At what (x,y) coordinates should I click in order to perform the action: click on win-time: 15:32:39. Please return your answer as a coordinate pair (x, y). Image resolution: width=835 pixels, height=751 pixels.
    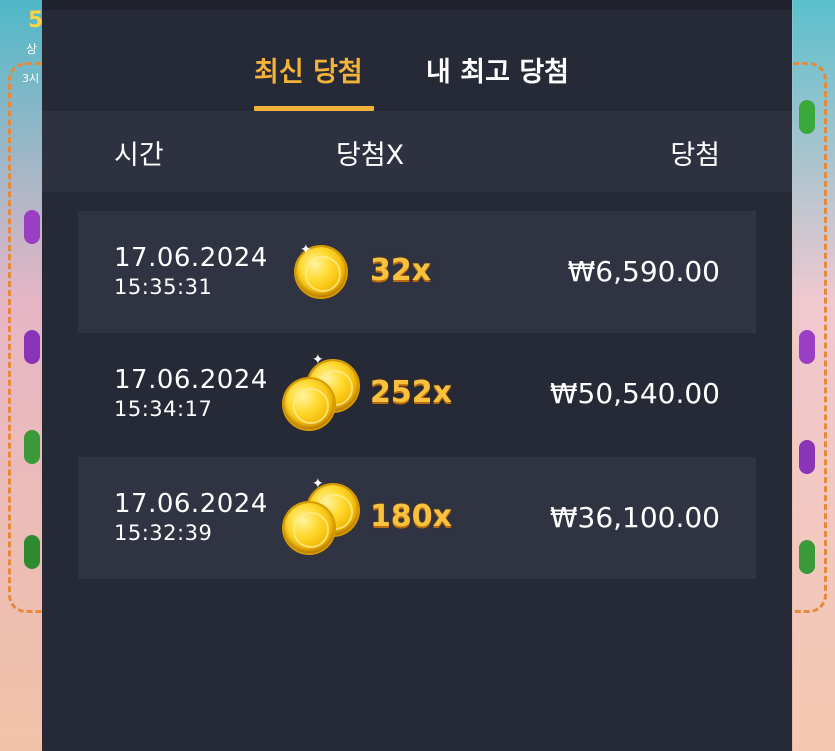
    Looking at the image, I should click on (163, 533).